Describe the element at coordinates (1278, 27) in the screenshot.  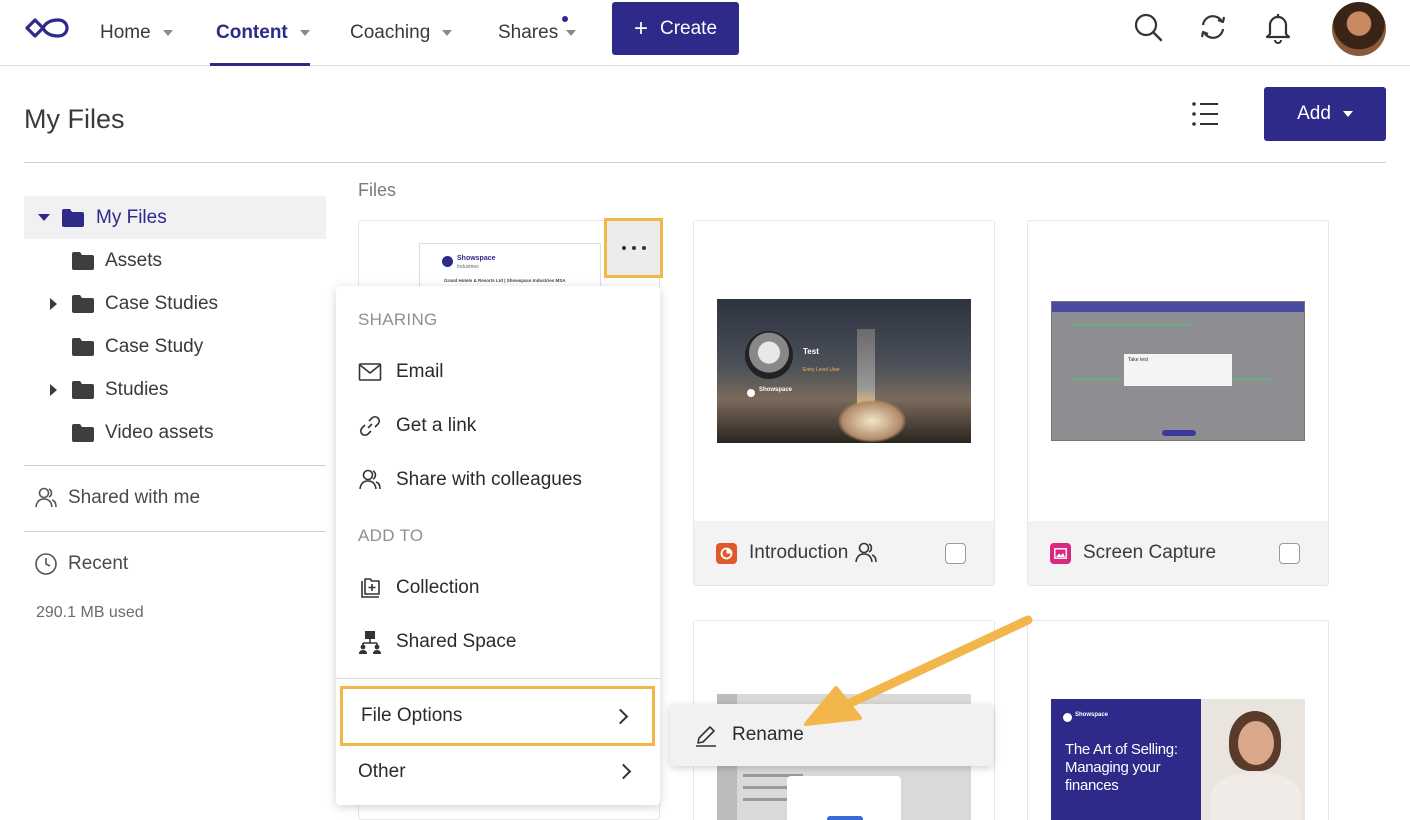
I see `bell-icon` at that location.